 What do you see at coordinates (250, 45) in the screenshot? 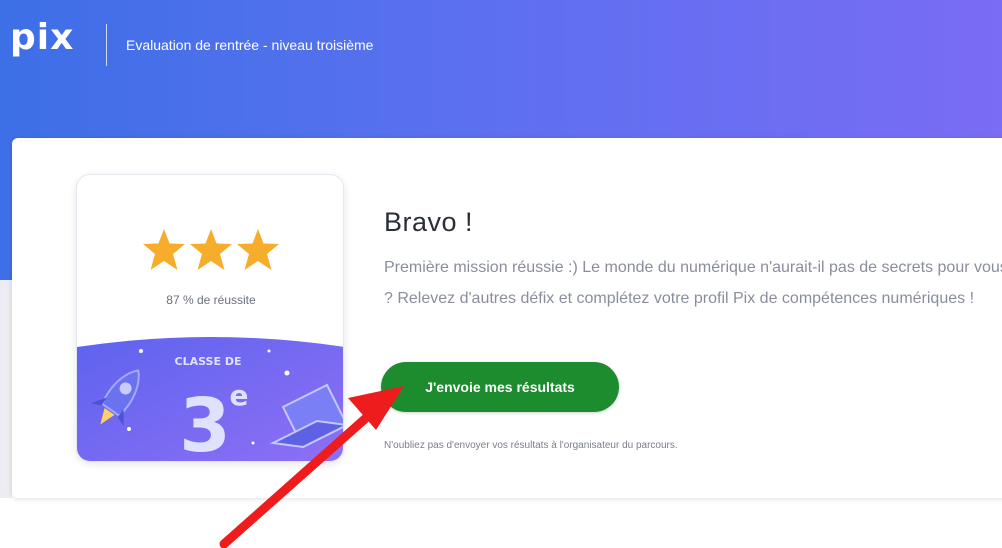
I see `campaign-title: Evaluation de rentrée - niveau troisième` at bounding box center [250, 45].